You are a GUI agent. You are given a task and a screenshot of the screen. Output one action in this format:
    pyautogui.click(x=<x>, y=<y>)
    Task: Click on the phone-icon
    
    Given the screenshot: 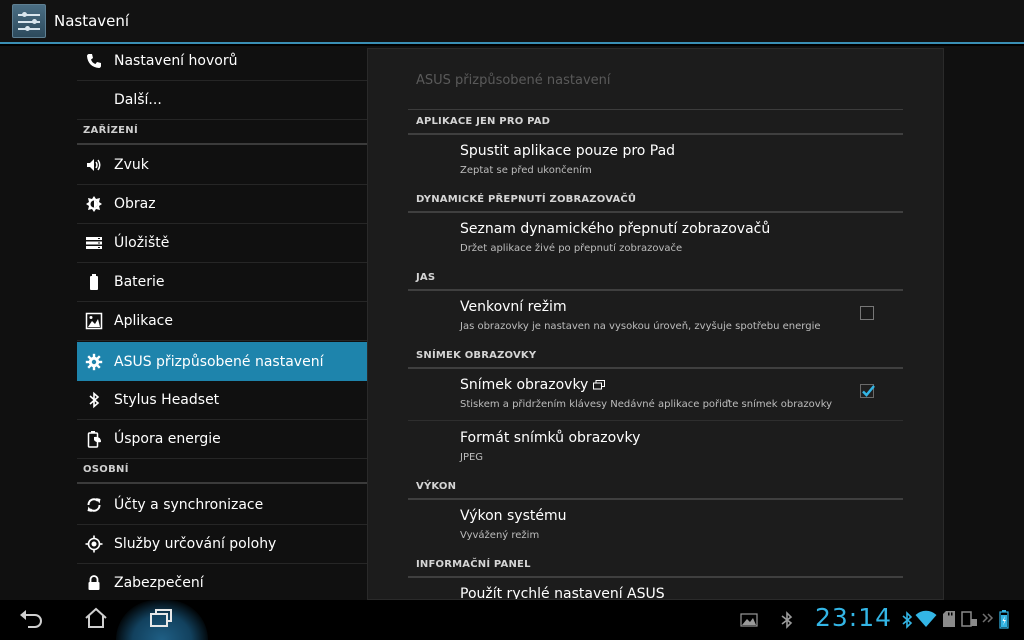 What is the action you would take?
    pyautogui.click(x=94, y=61)
    